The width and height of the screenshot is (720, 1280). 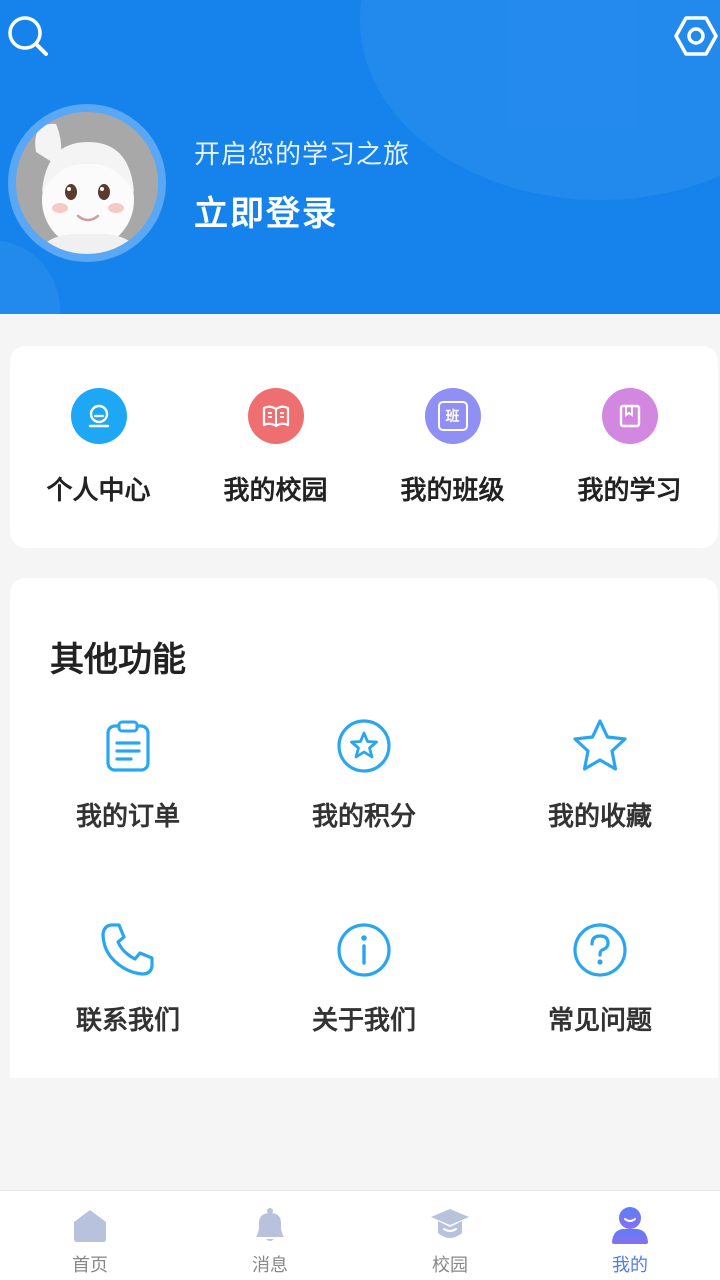 What do you see at coordinates (696, 36) in the screenshot?
I see `settings-hex-icon` at bounding box center [696, 36].